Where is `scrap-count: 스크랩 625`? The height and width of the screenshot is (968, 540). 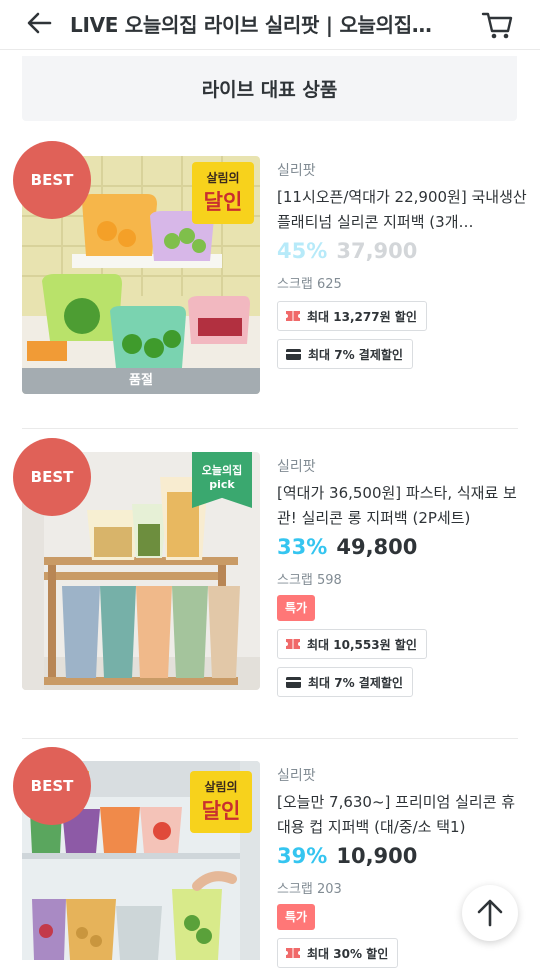 scrap-count: 스크랩 625 is located at coordinates (309, 284).